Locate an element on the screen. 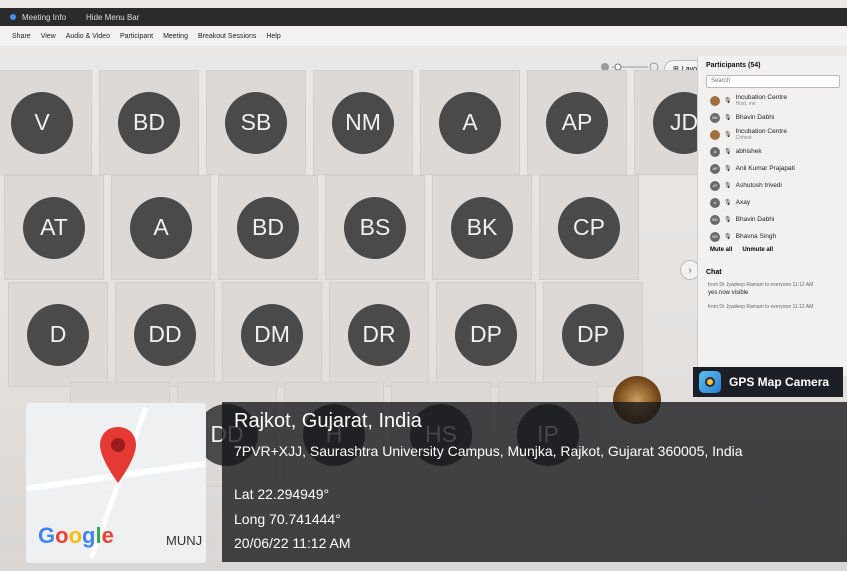  video-tile: SB is located at coordinates (256, 122).